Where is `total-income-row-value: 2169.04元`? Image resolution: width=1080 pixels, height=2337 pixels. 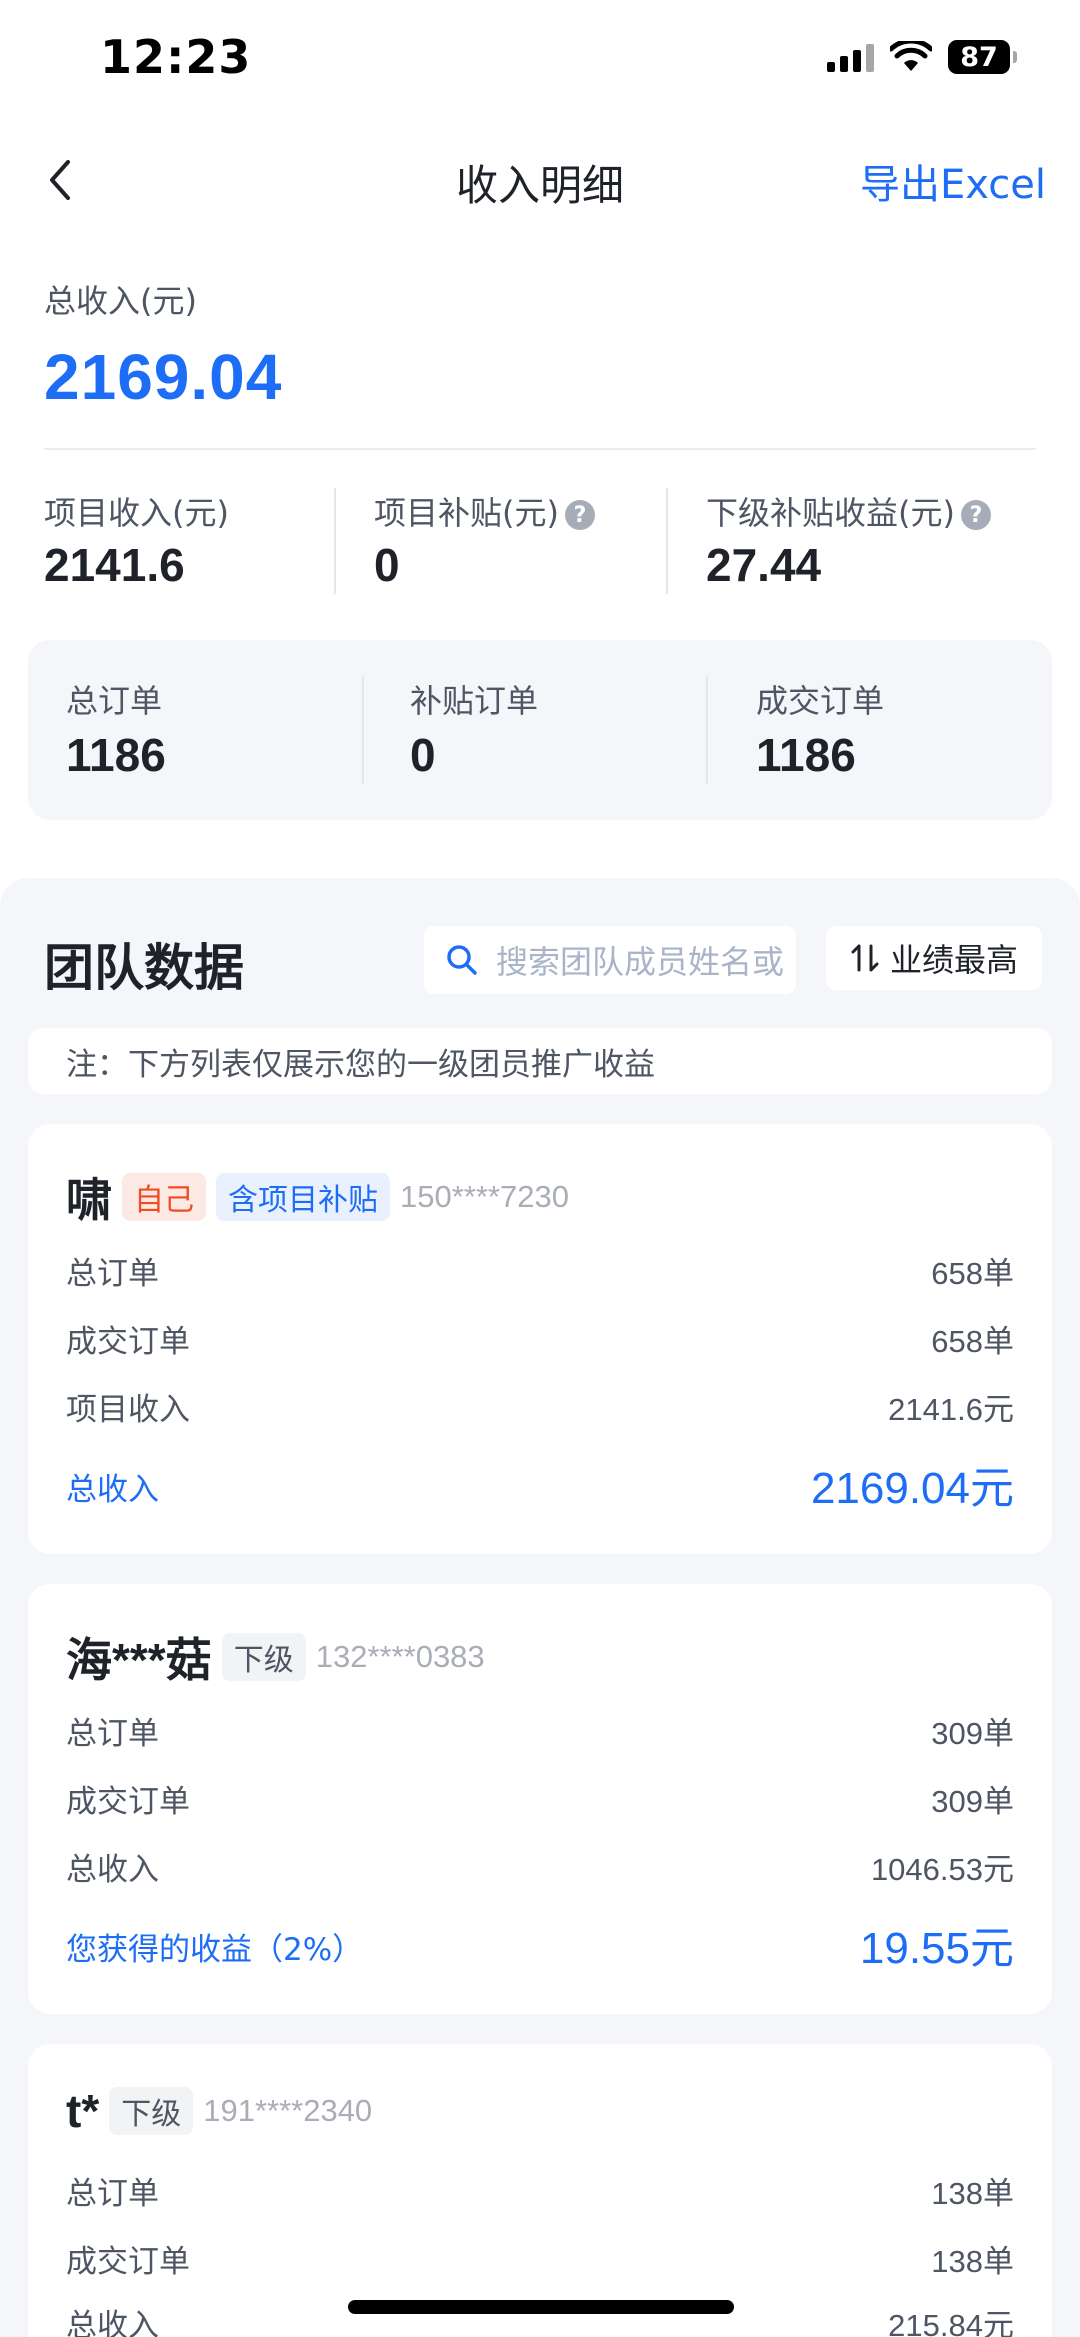
total-income-row-value: 2169.04元 is located at coordinates (912, 1488).